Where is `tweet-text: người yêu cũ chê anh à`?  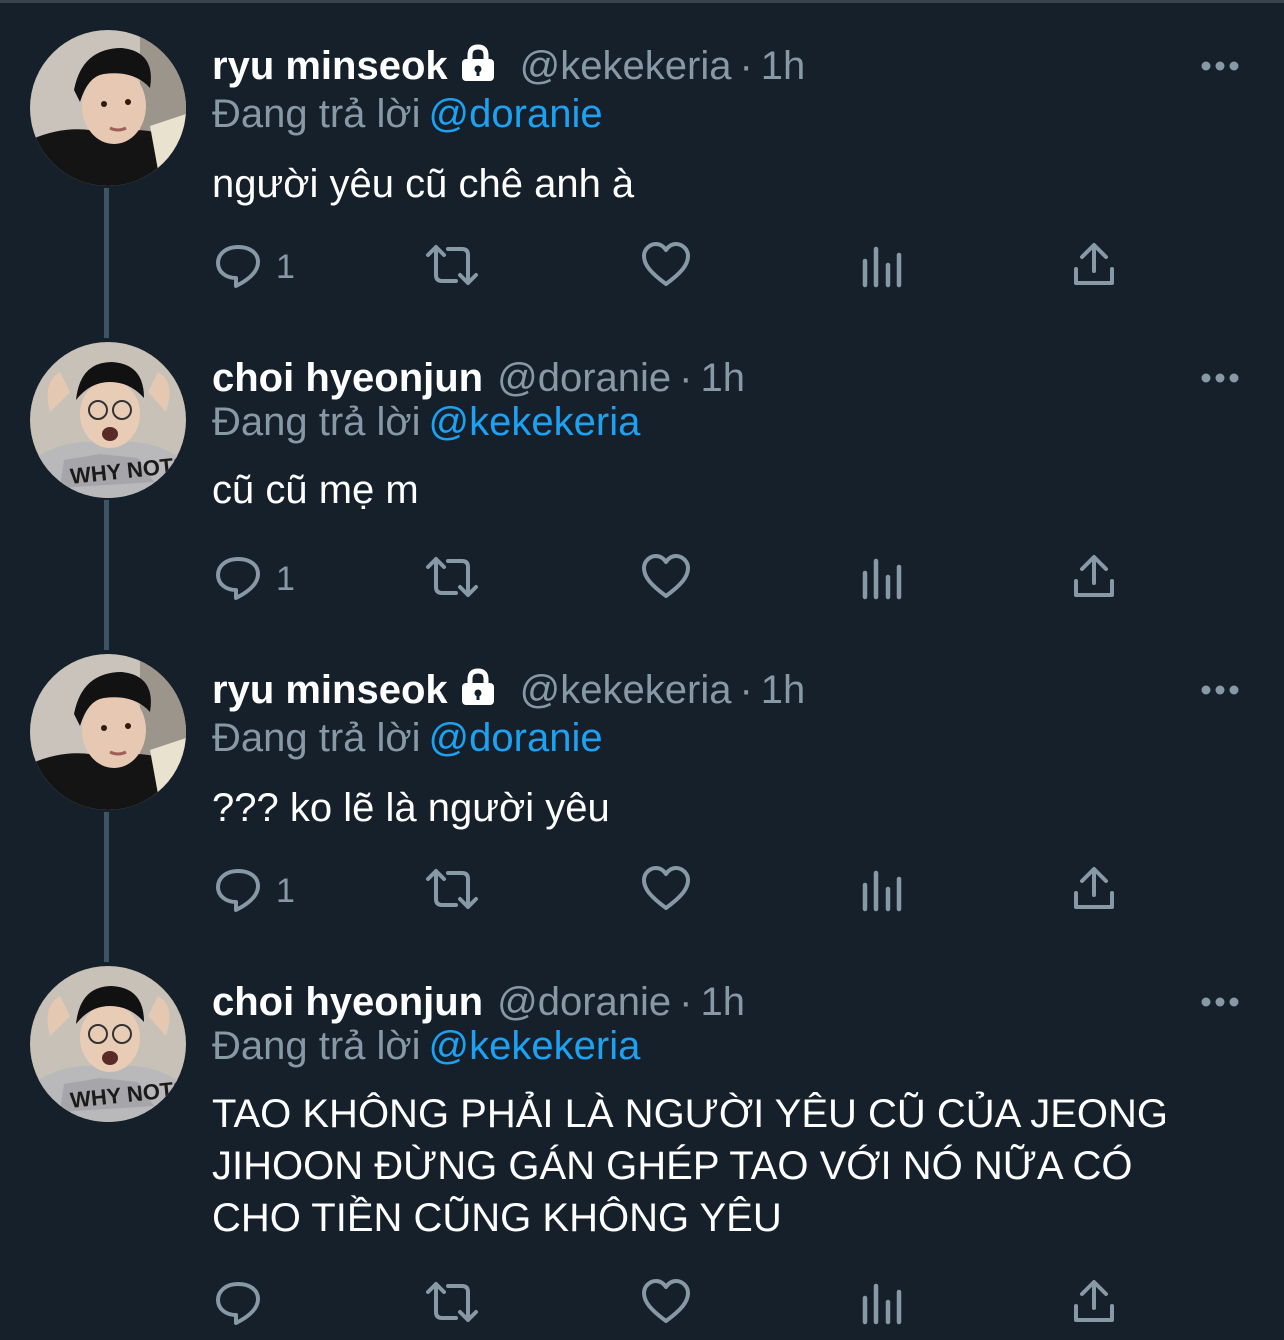 tweet-text: người yêu cũ chê anh à is located at coordinates (423, 184).